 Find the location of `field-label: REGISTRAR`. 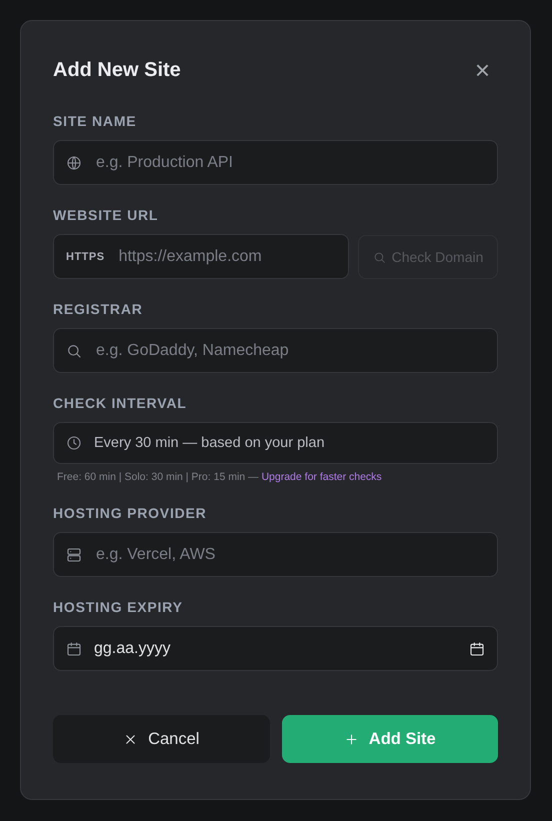

field-label: REGISTRAR is located at coordinates (98, 309).